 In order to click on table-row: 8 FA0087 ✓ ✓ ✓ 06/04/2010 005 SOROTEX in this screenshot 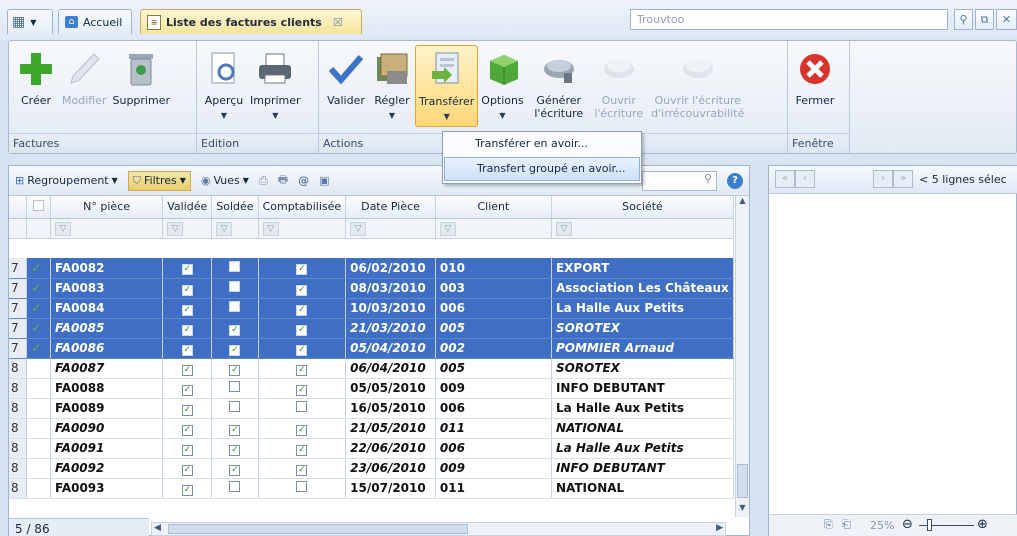, I will do `click(372, 368)`.